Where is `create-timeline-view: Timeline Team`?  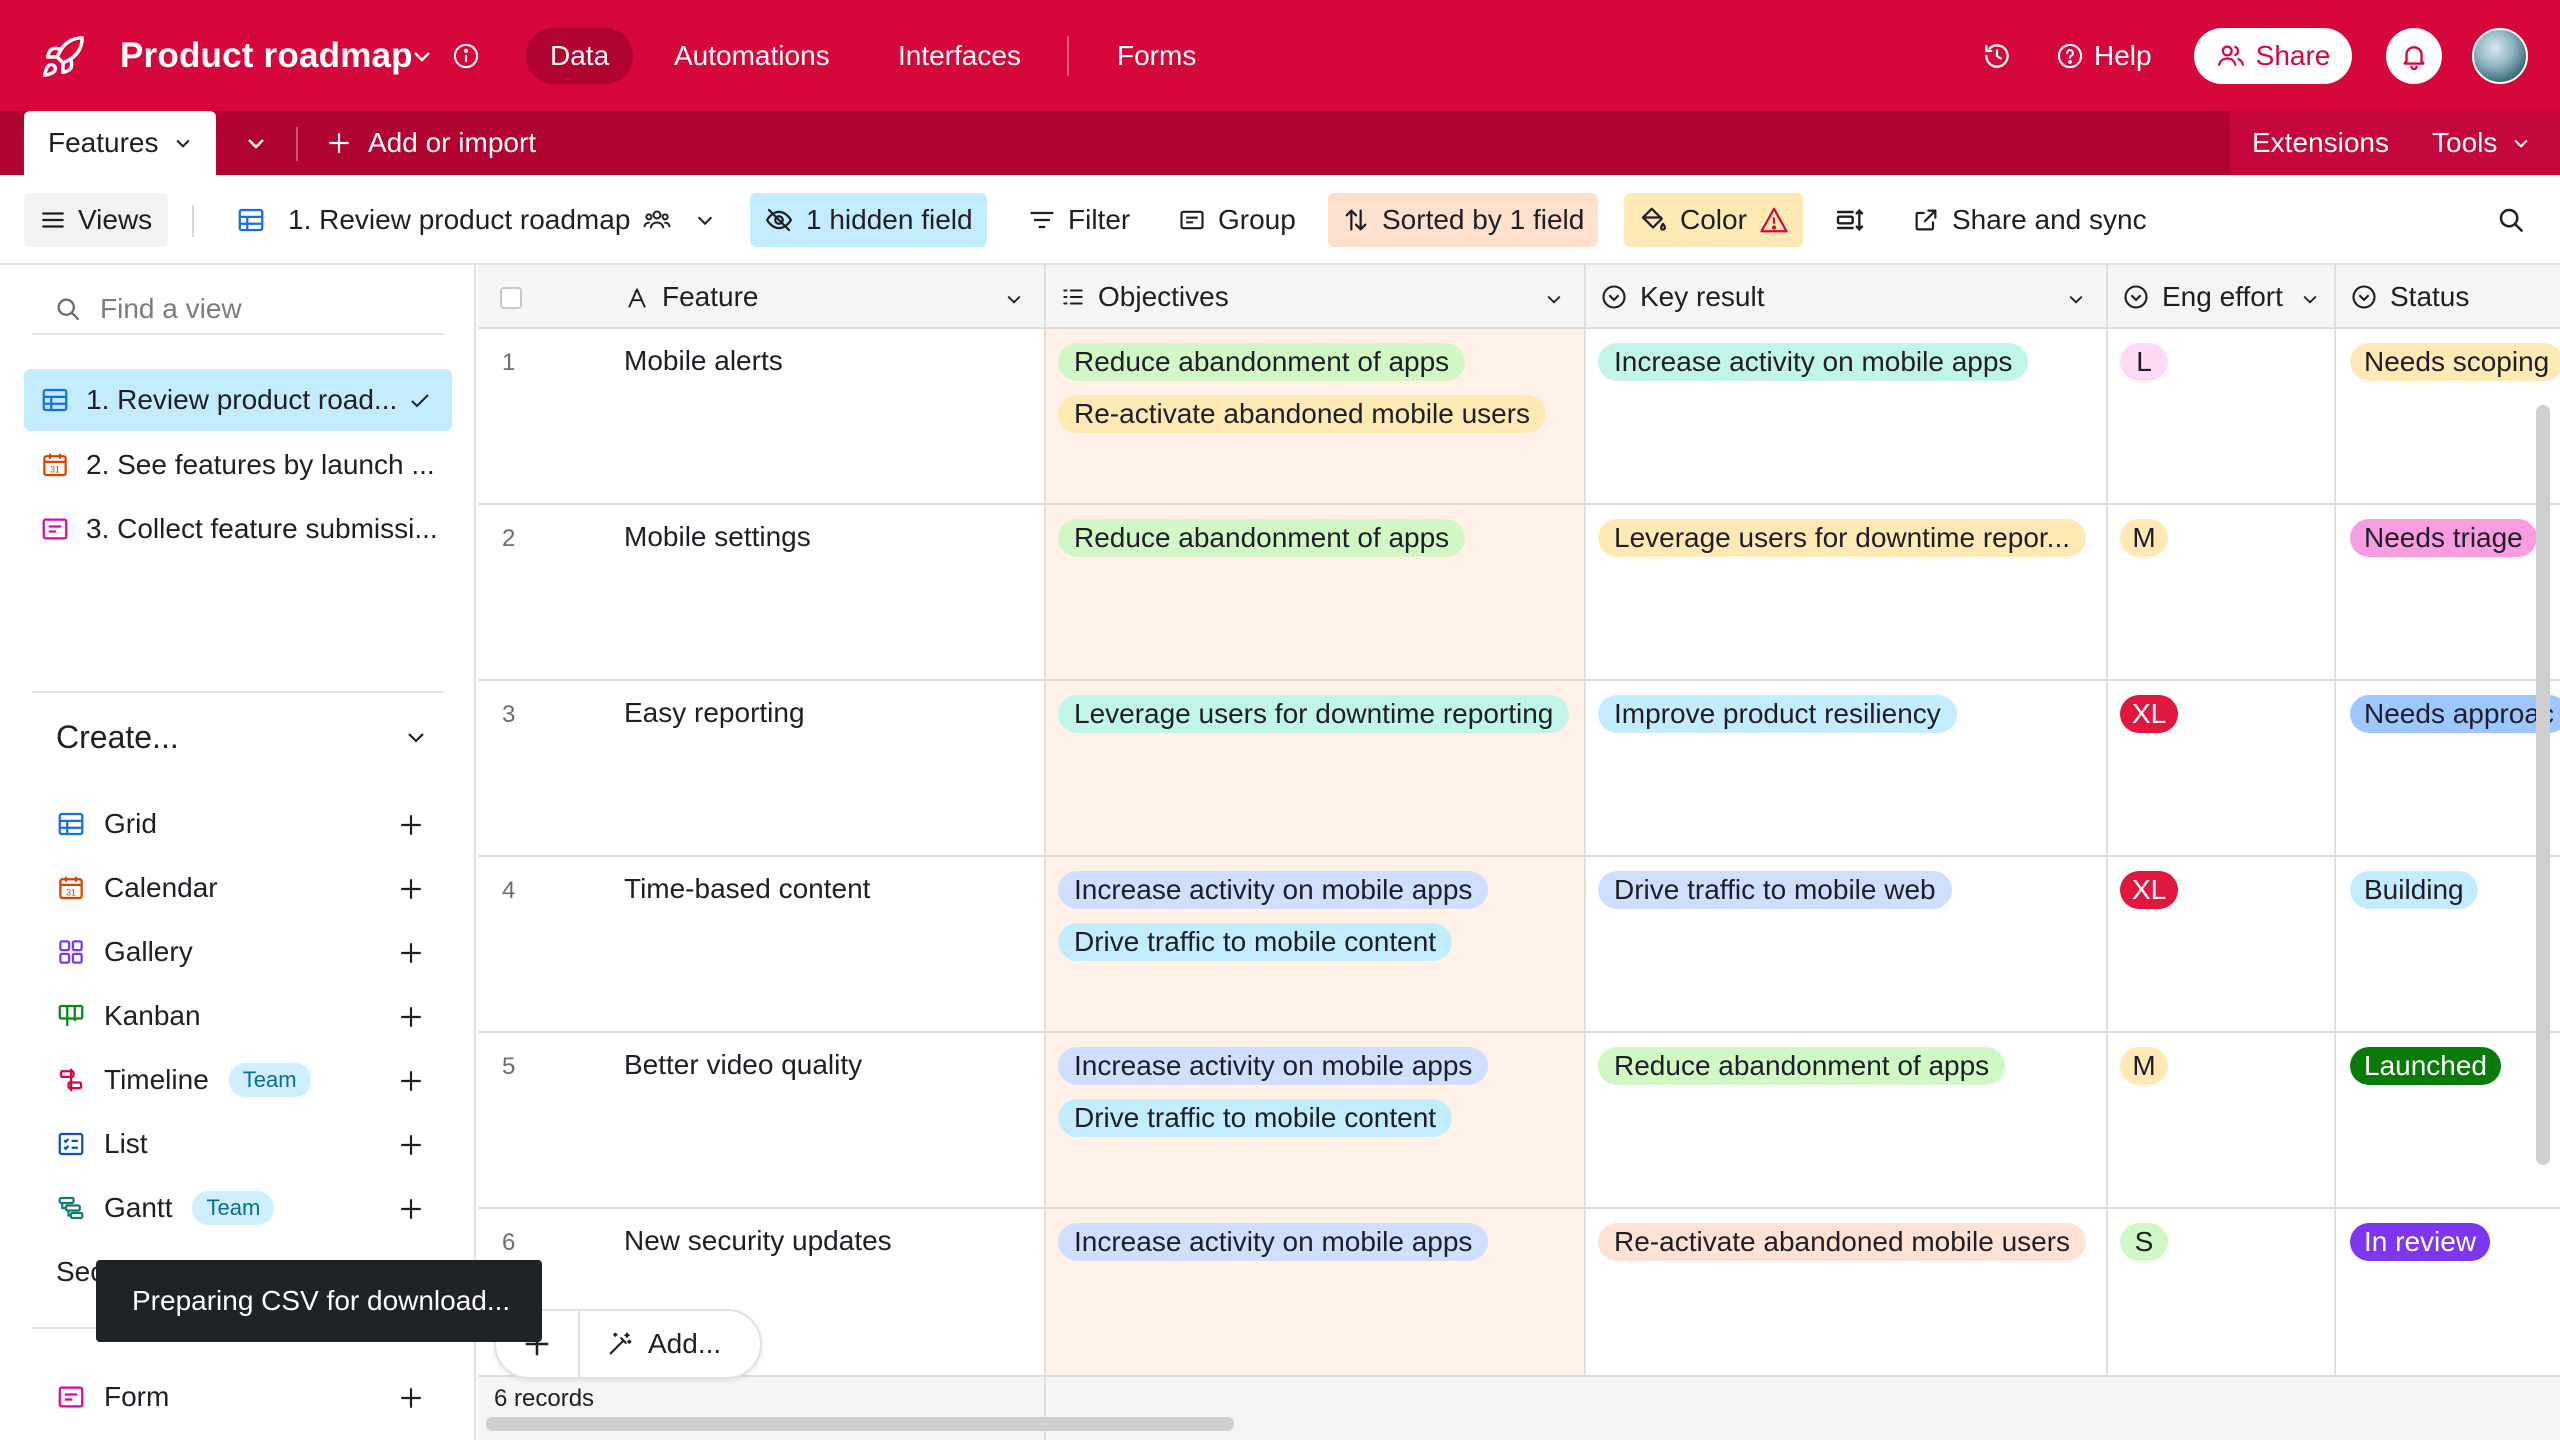
create-timeline-view: Timeline Team is located at coordinates (240, 1080).